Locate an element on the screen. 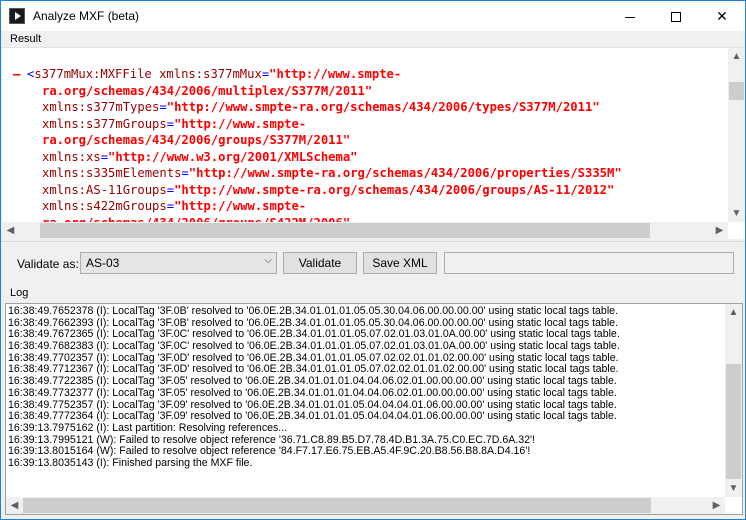 This screenshot has width=746, height=520. maximize-icon is located at coordinates (676, 17).